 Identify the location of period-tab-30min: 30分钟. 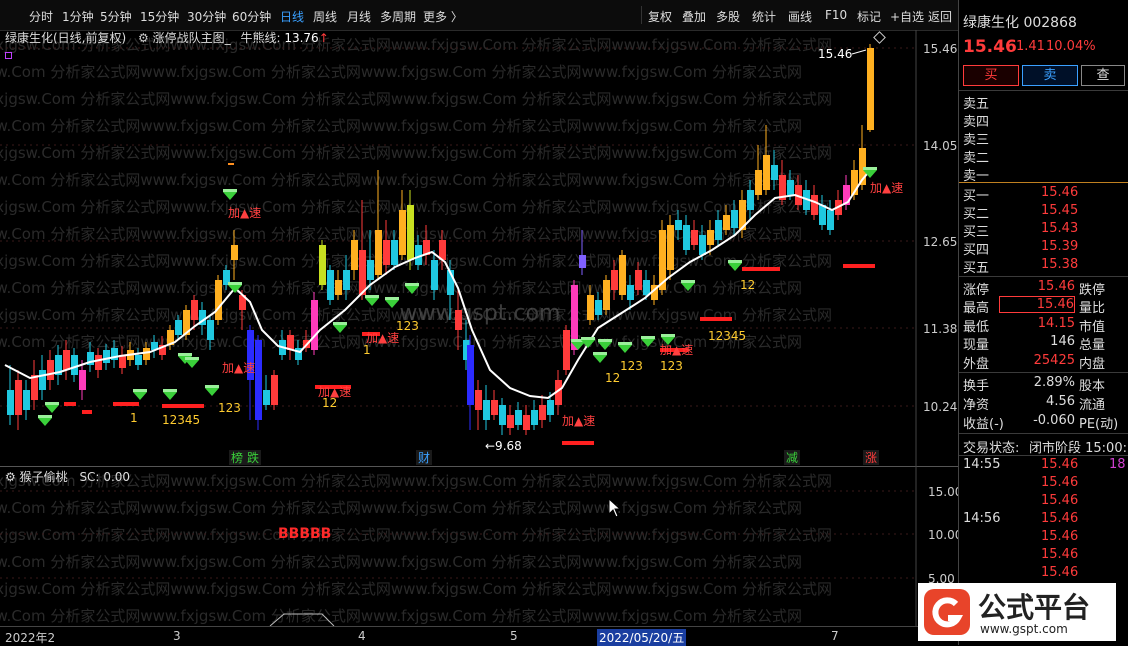
(206, 16).